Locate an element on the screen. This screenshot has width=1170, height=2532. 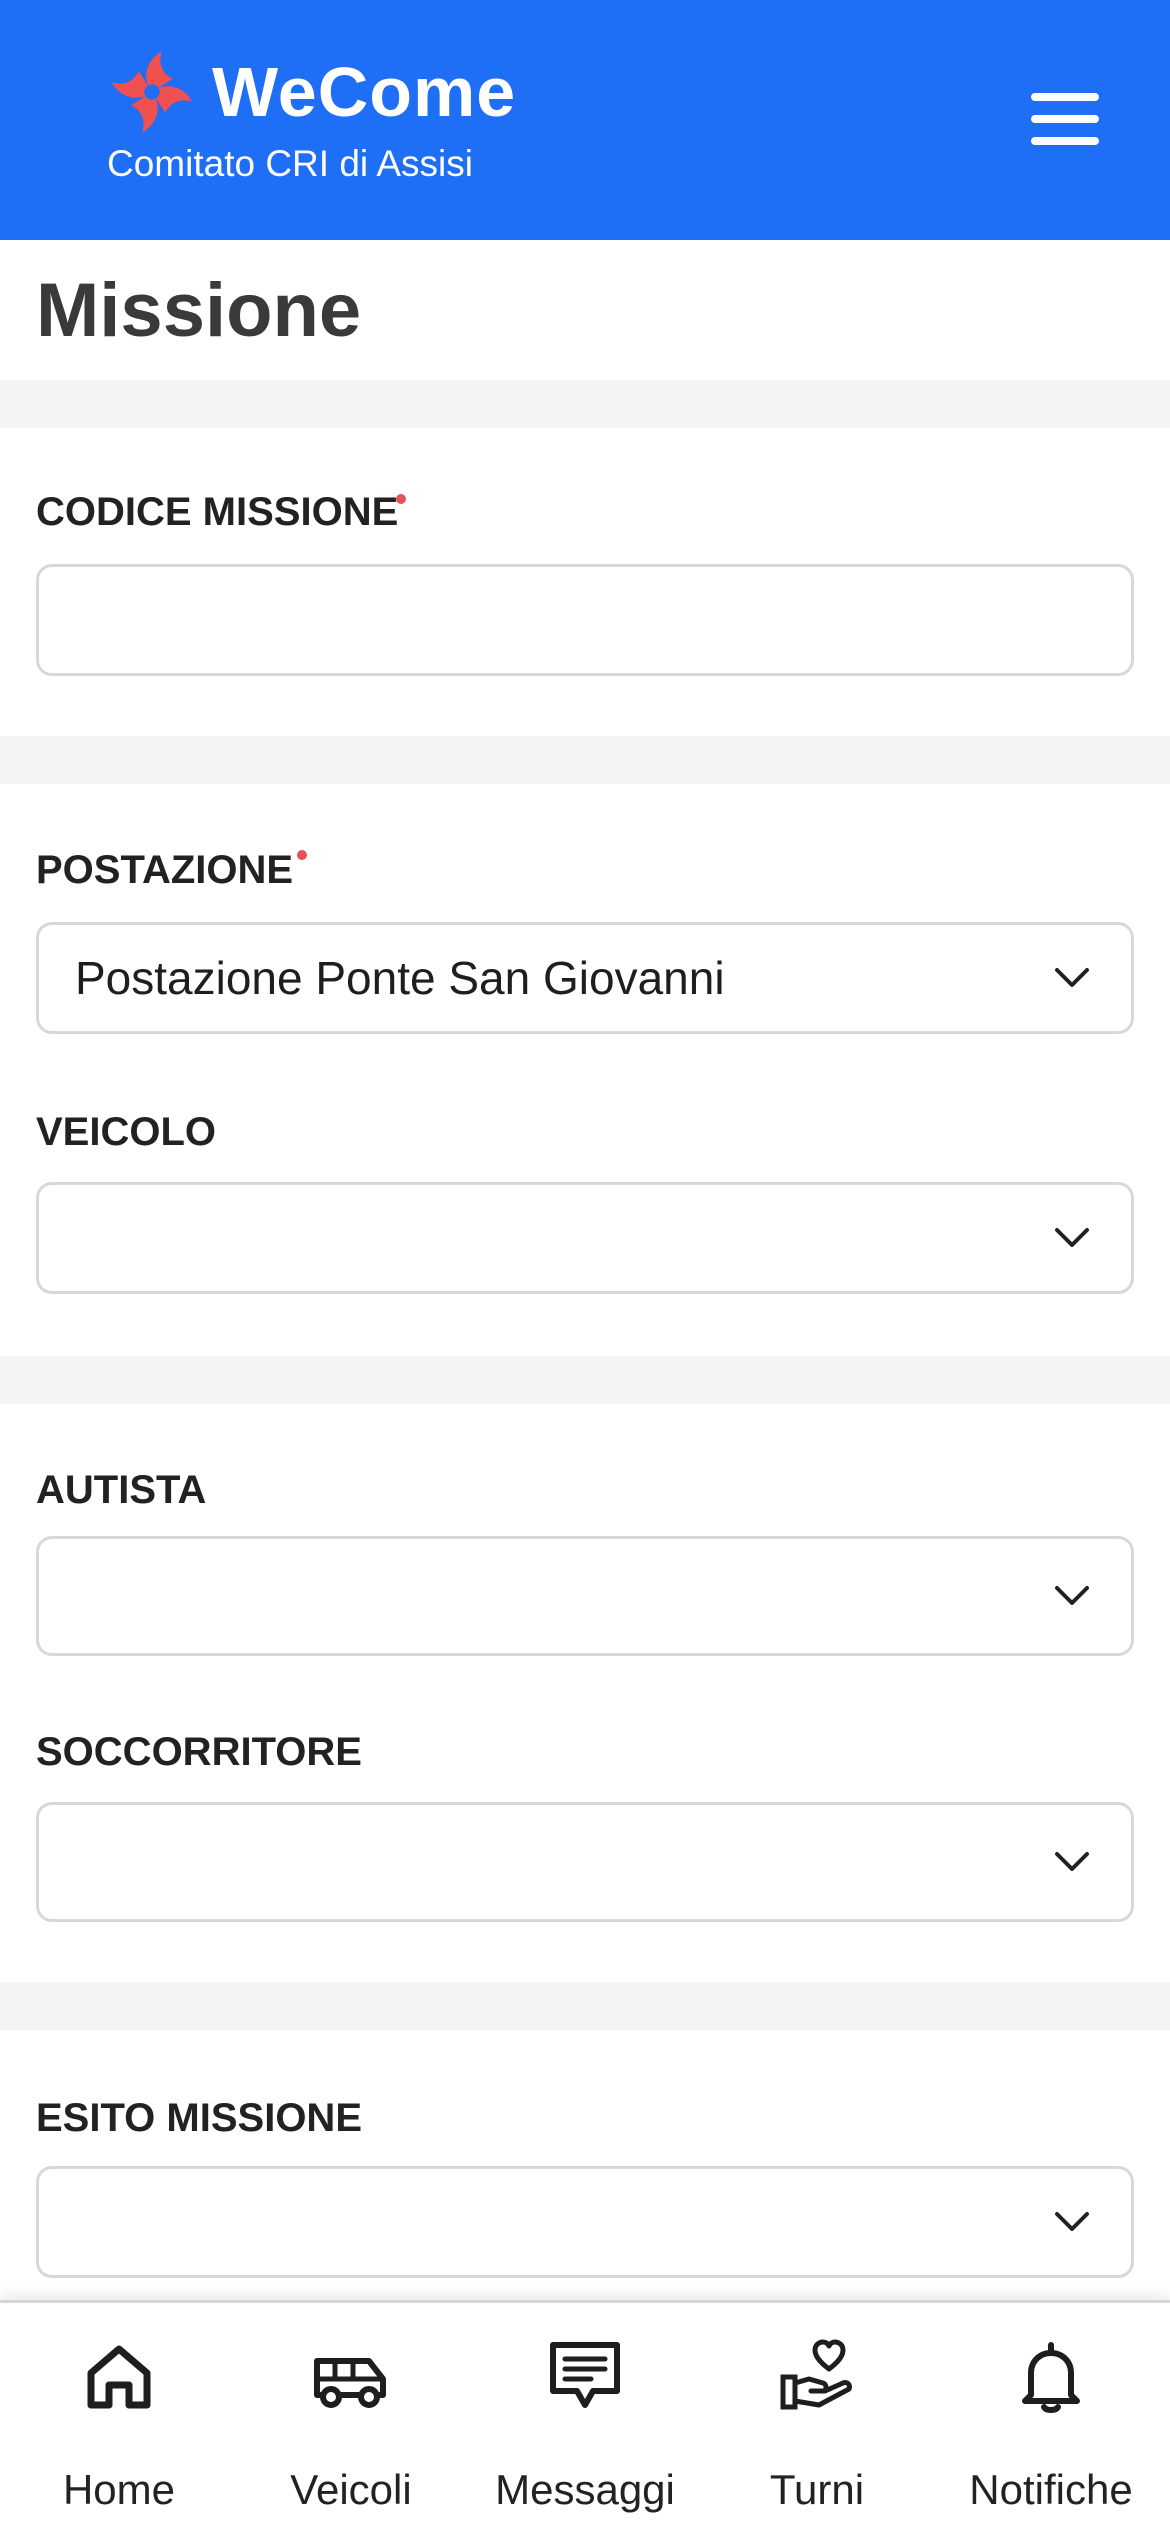
postazione-selected-value: Postazione Ponte San Giovanni is located at coordinates (400, 978).